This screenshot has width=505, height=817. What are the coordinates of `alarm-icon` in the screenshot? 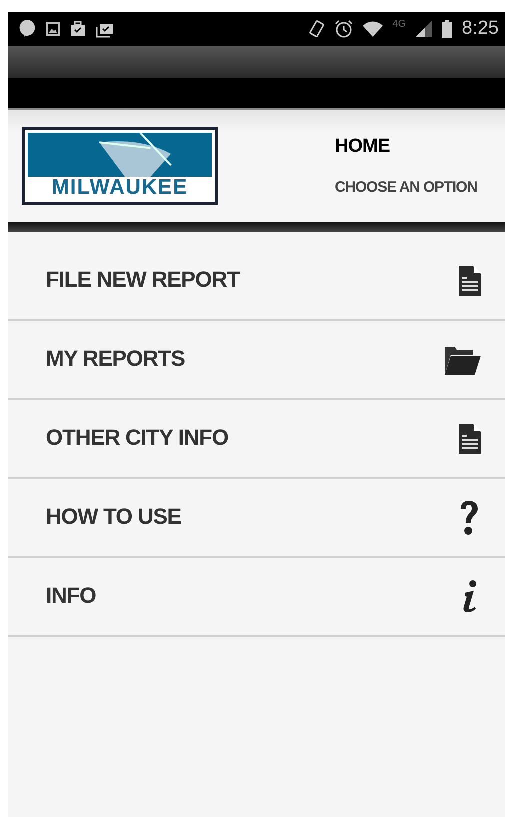 It's located at (343, 29).